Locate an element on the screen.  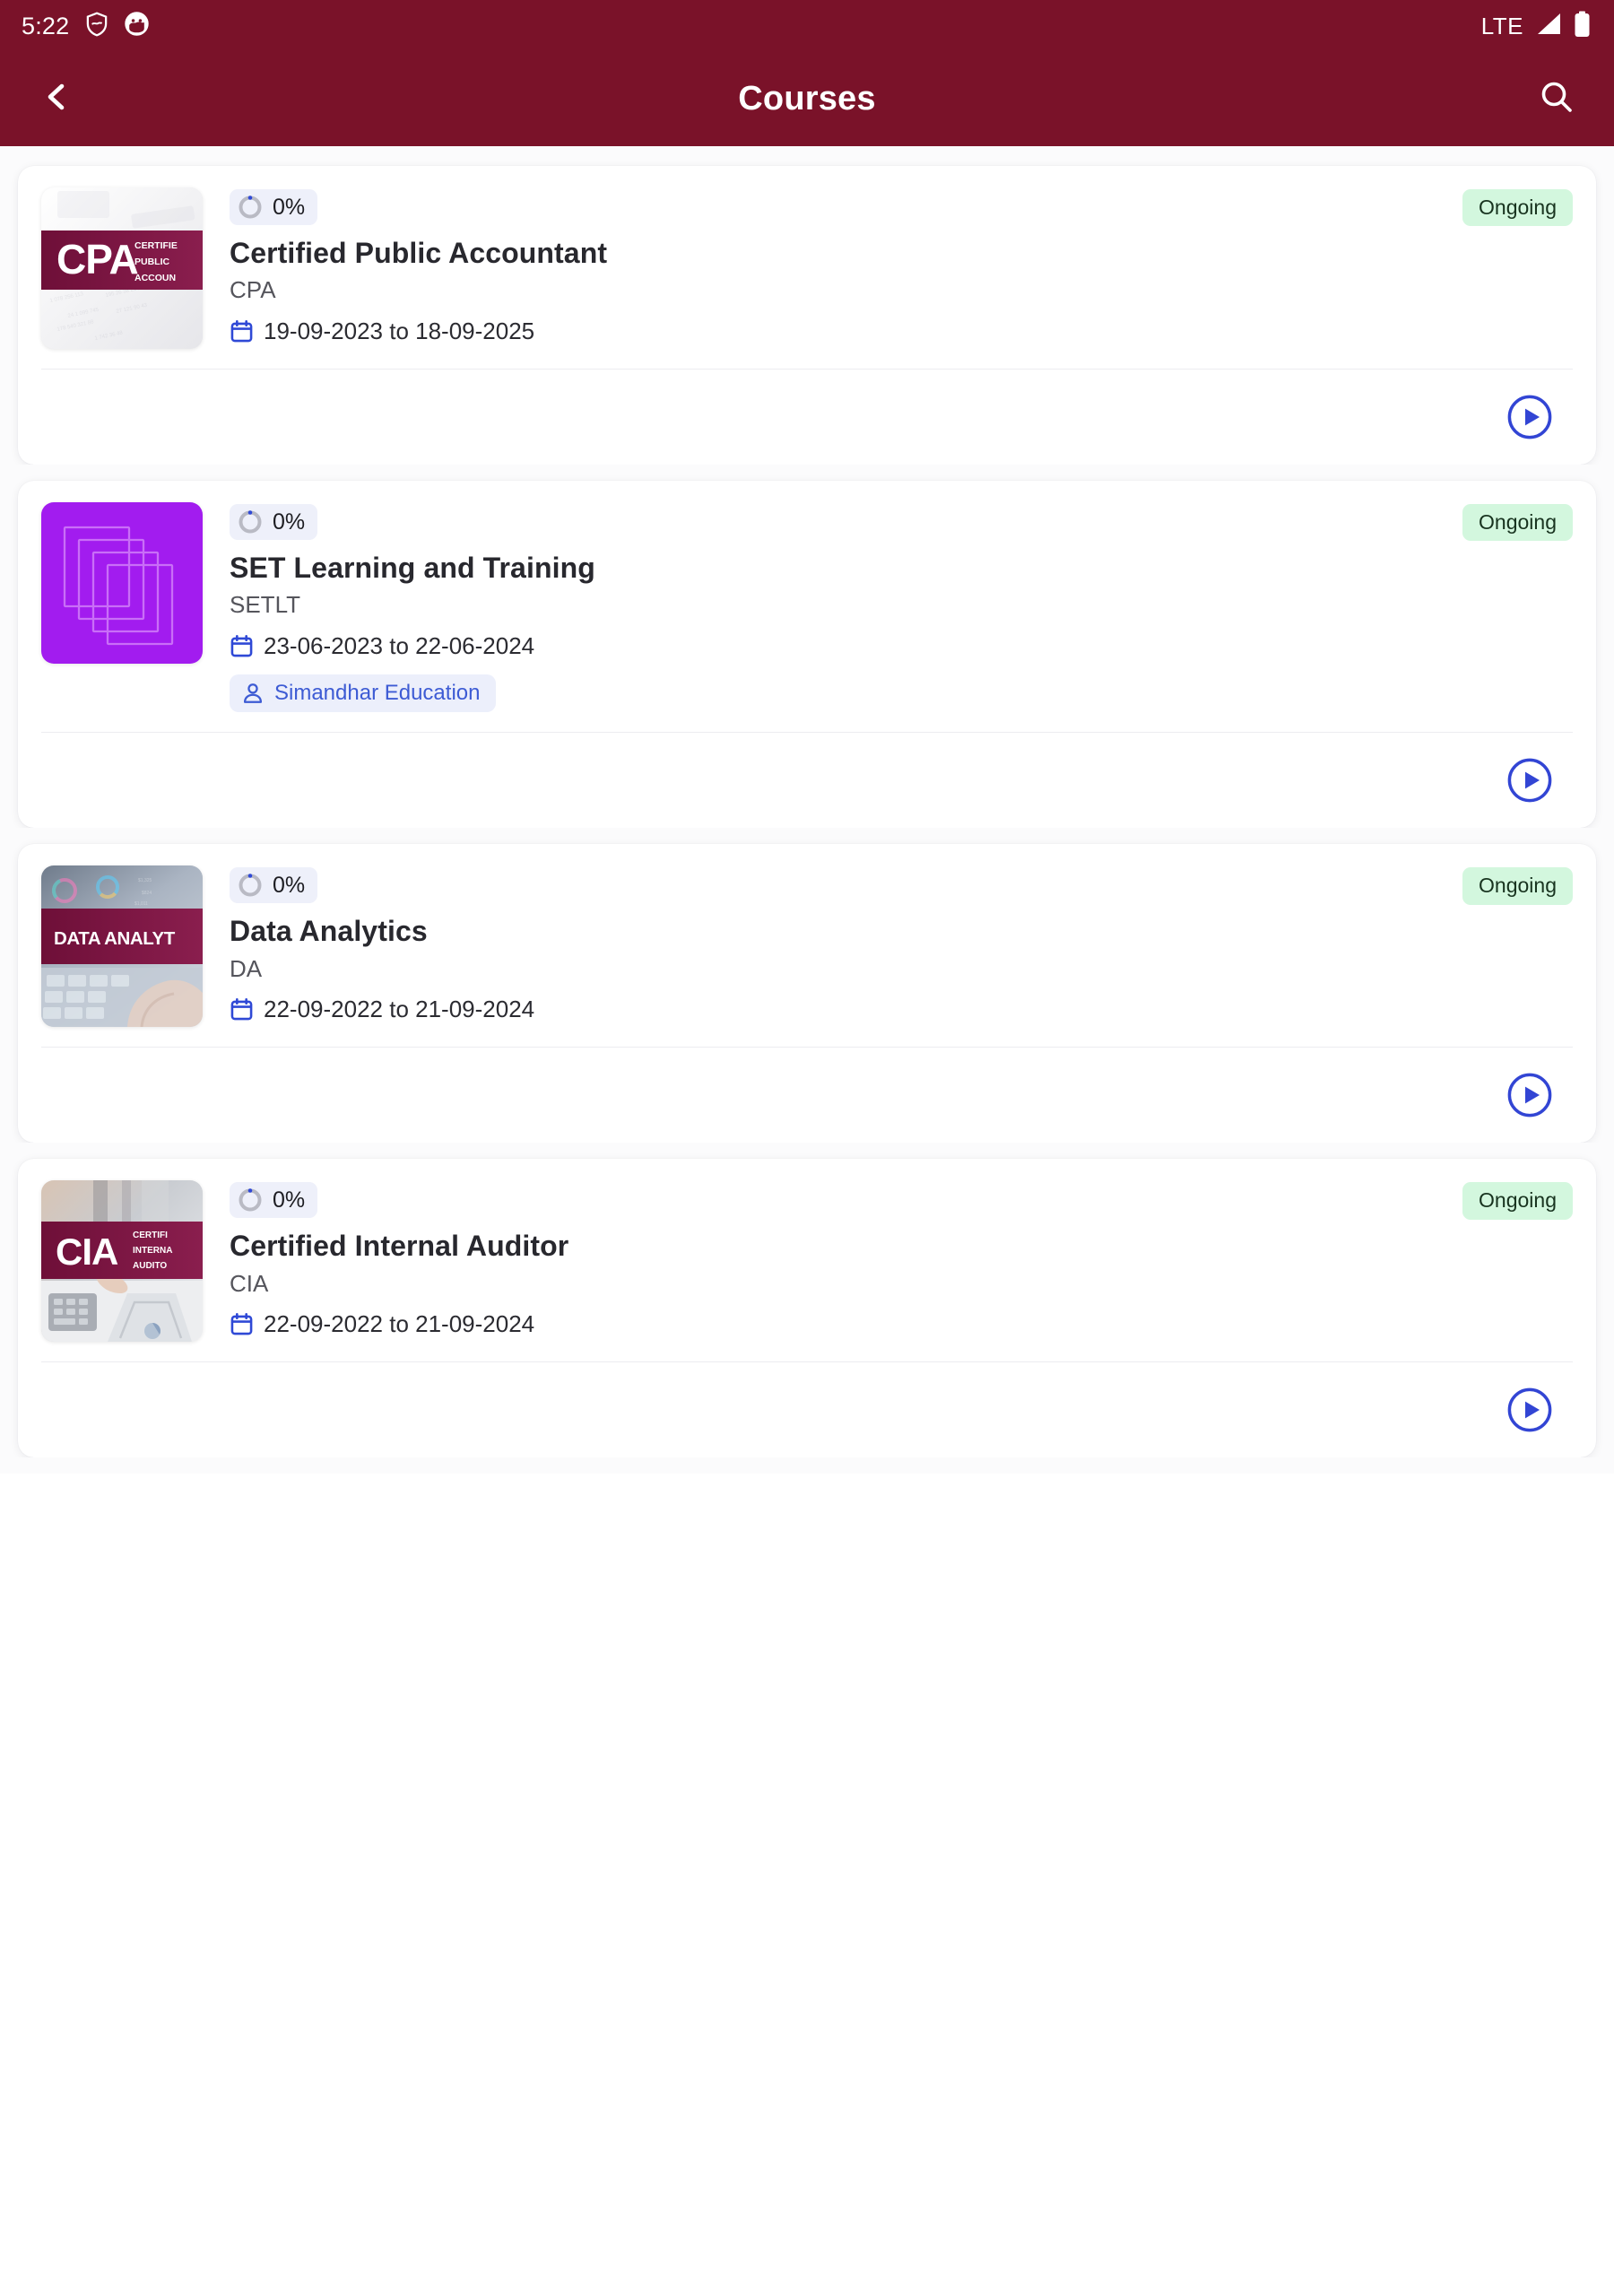
back-button is located at coordinates (57, 99).